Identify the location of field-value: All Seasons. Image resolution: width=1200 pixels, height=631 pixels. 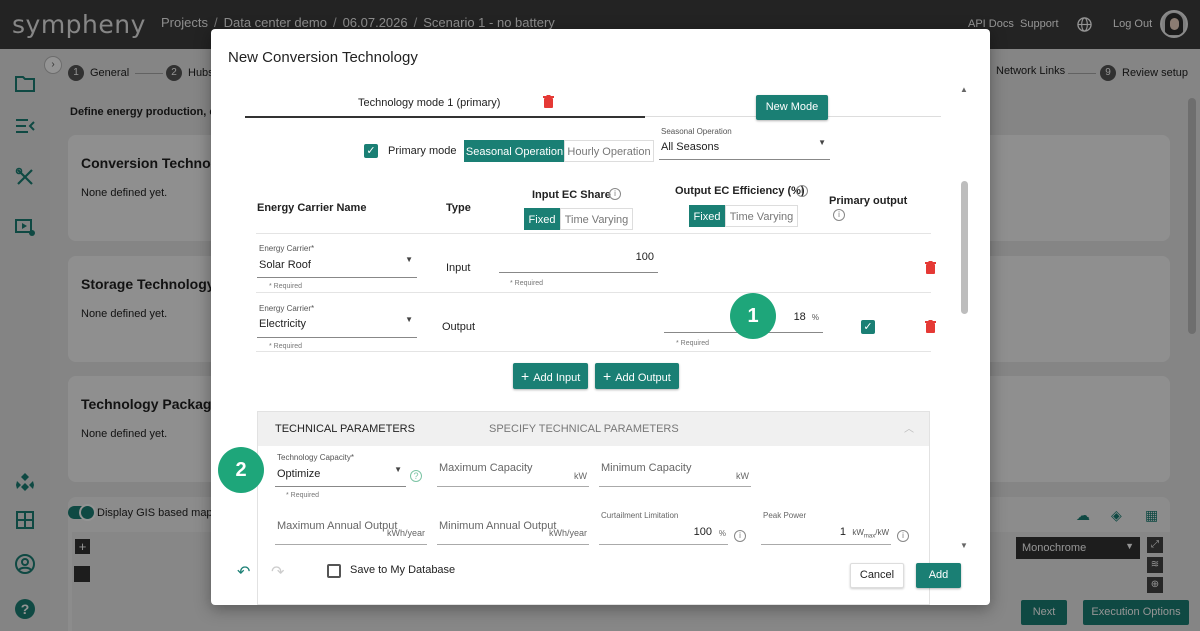
(690, 147).